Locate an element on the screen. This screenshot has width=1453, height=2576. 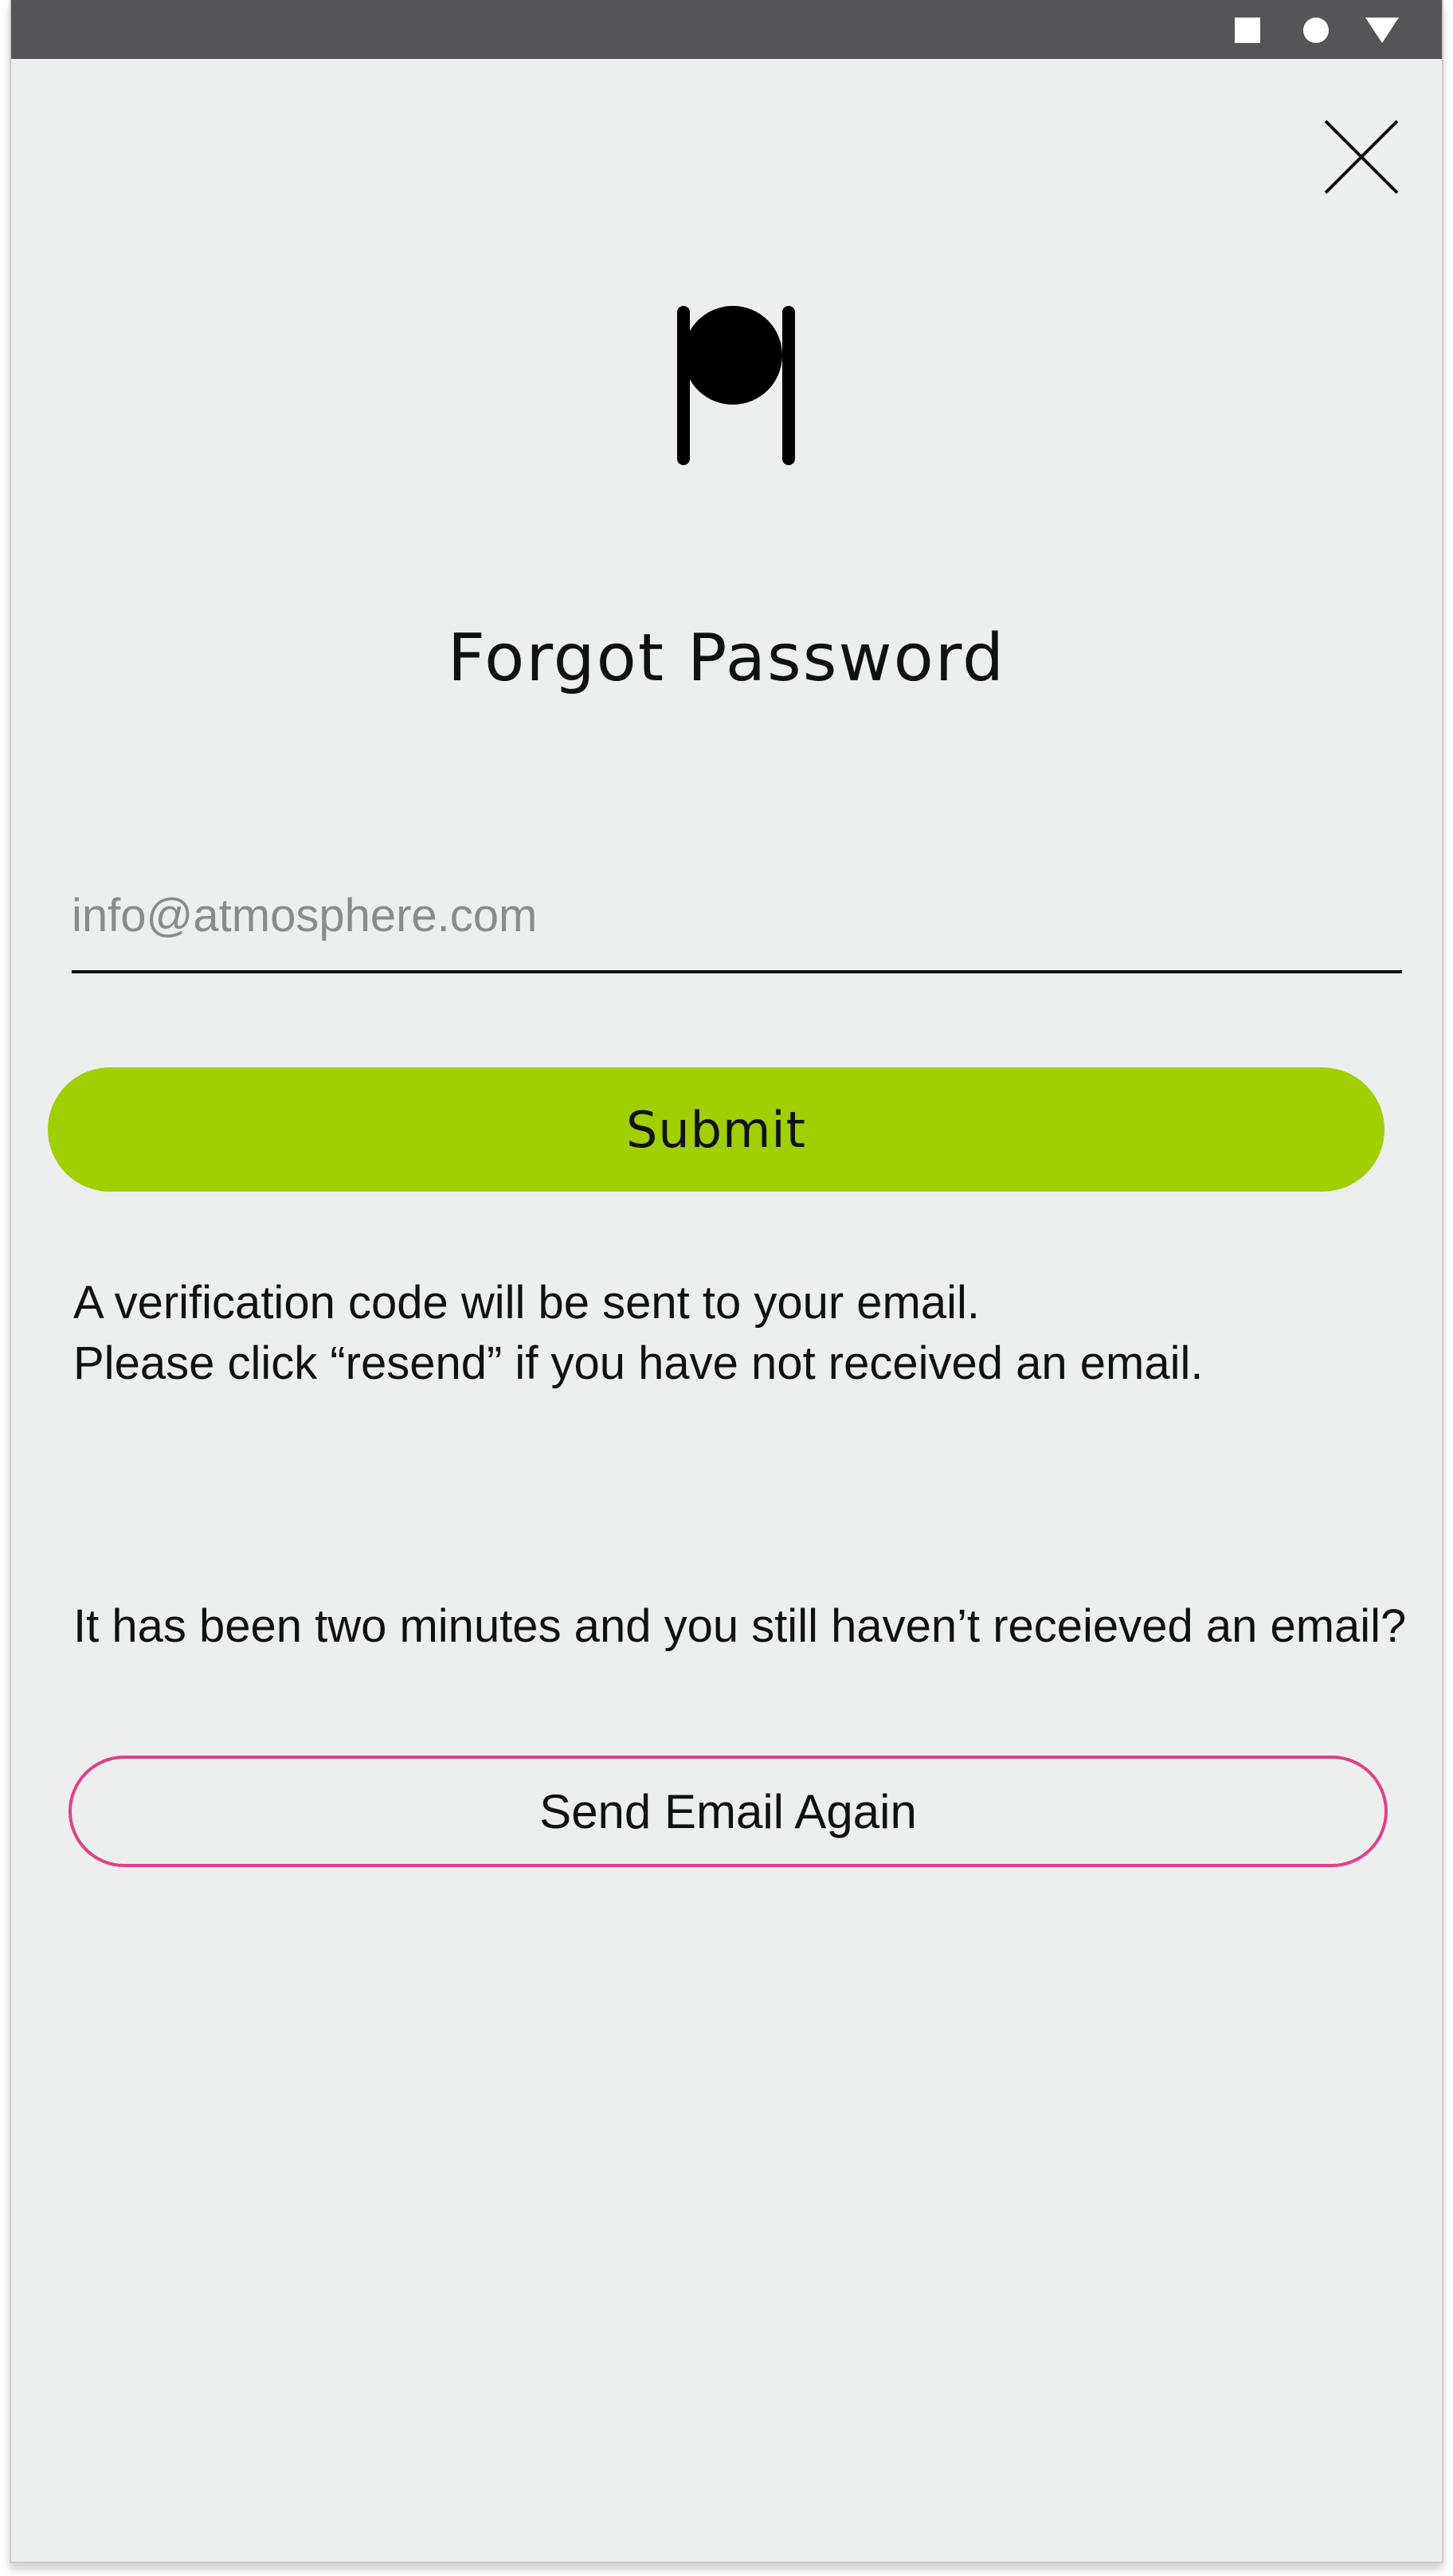
plate-cutlery-logo-icon is located at coordinates (736, 385).